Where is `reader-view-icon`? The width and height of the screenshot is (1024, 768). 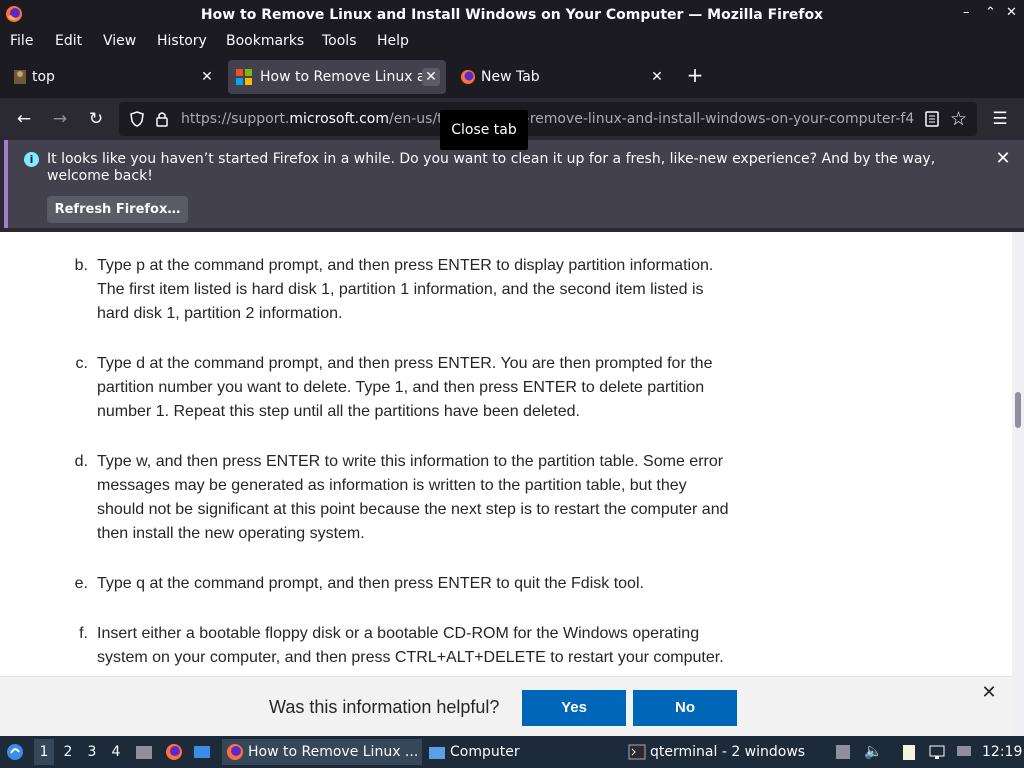 reader-view-icon is located at coordinates (932, 119).